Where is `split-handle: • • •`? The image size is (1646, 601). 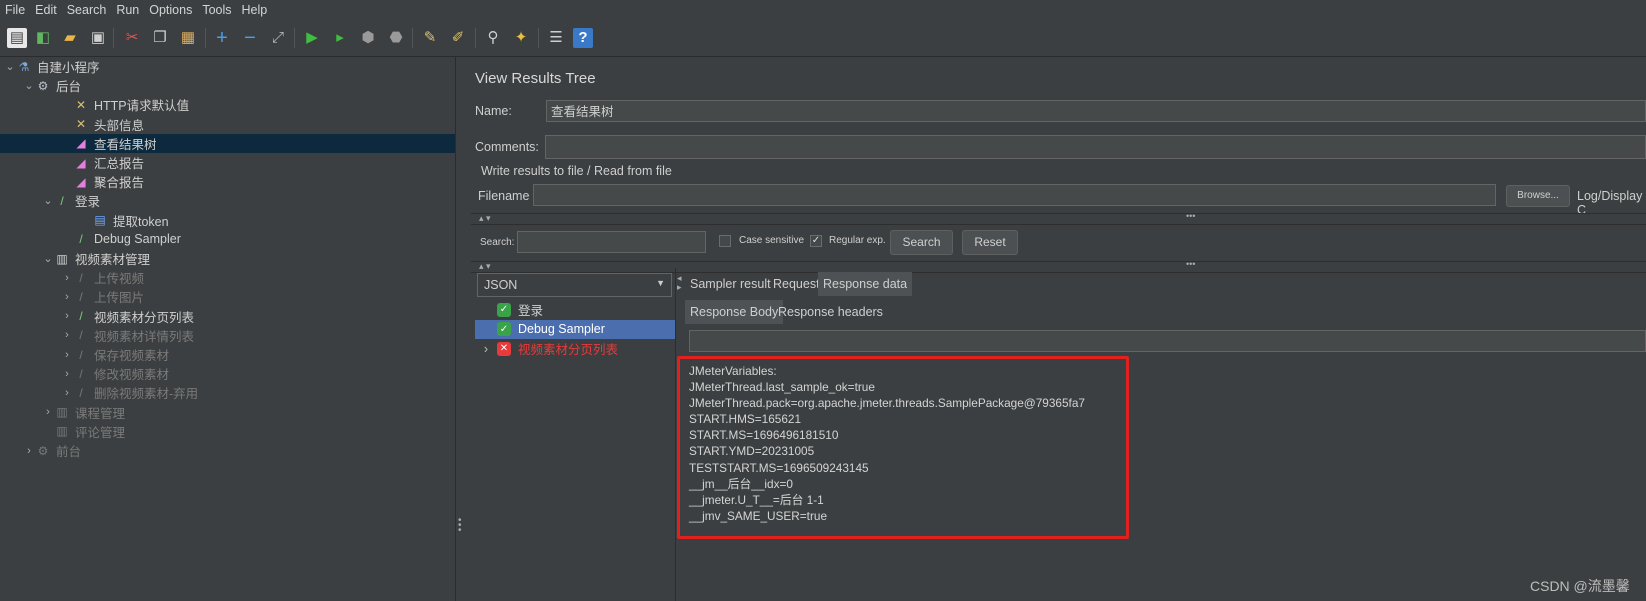 split-handle: • • • is located at coordinates (460, 526).